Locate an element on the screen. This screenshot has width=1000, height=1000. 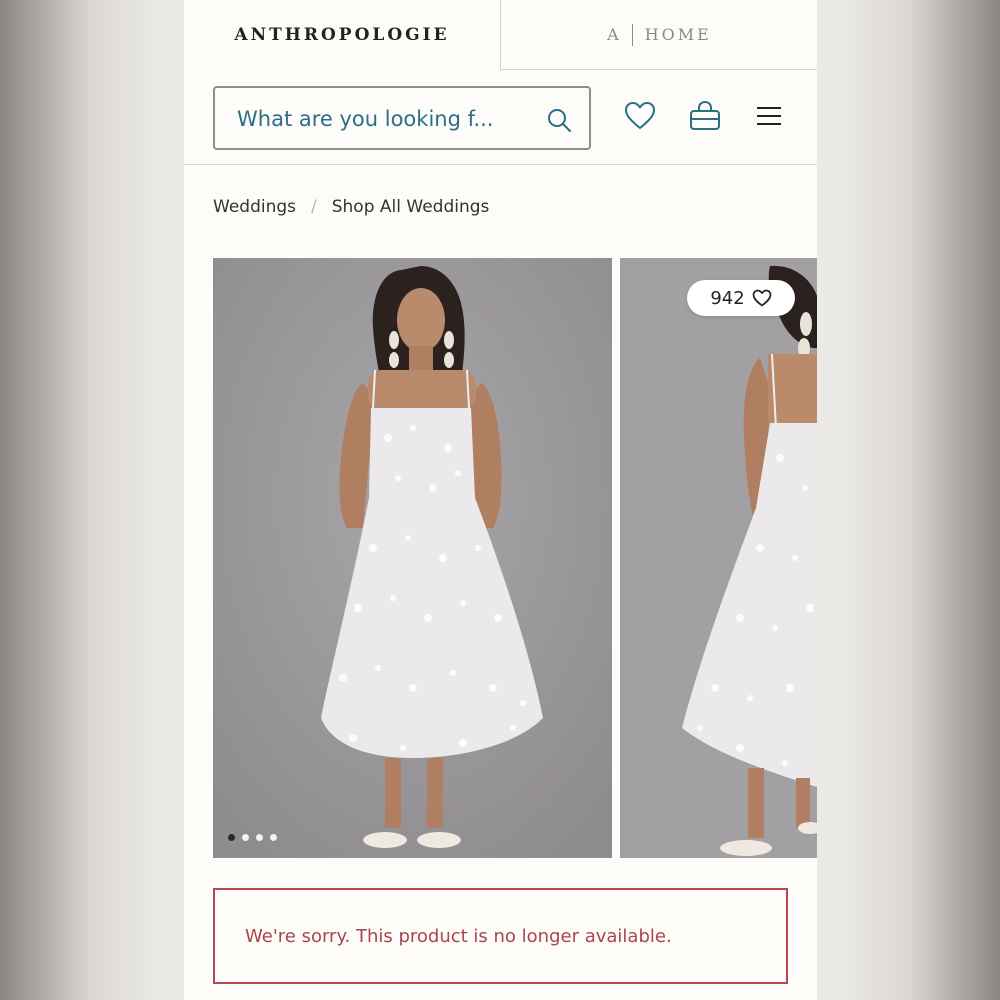
breadcrumb-item-shop-all-weddings: Shop All Weddings is located at coordinates (411, 207).